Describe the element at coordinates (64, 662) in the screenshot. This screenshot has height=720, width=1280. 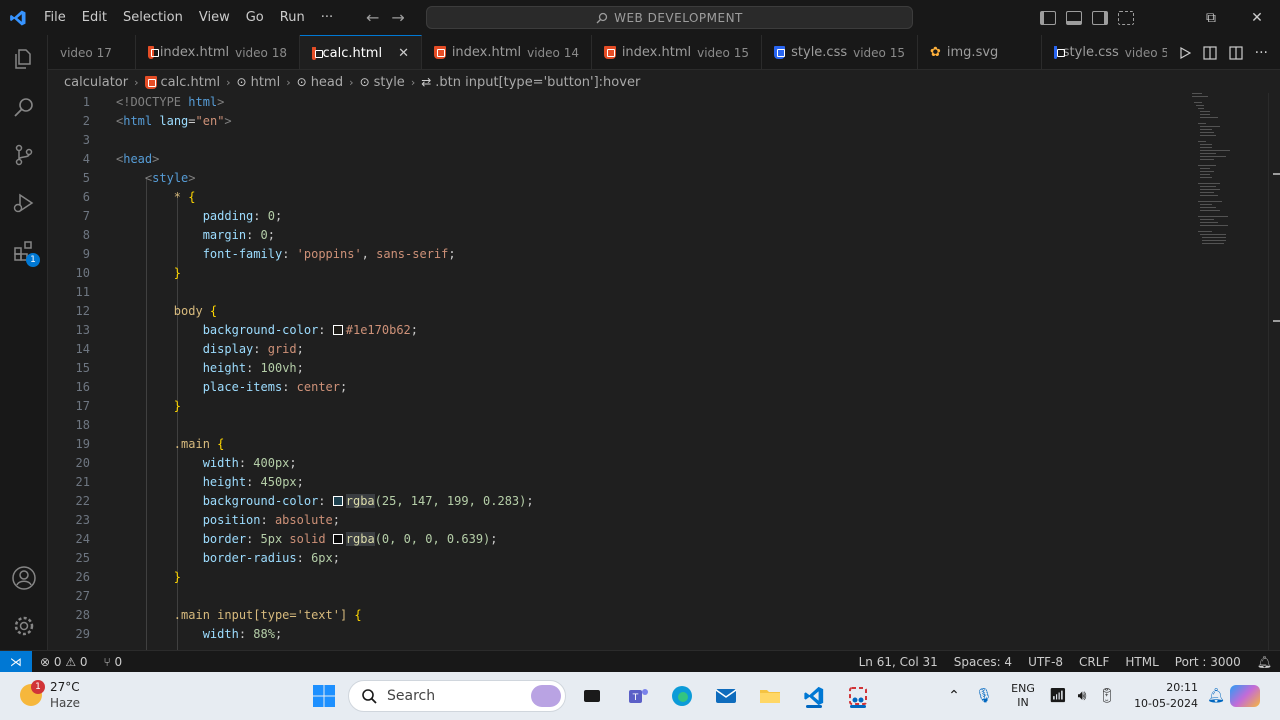
I see `problems-indicator: ⊗ 0 ⚠ 0` at that location.